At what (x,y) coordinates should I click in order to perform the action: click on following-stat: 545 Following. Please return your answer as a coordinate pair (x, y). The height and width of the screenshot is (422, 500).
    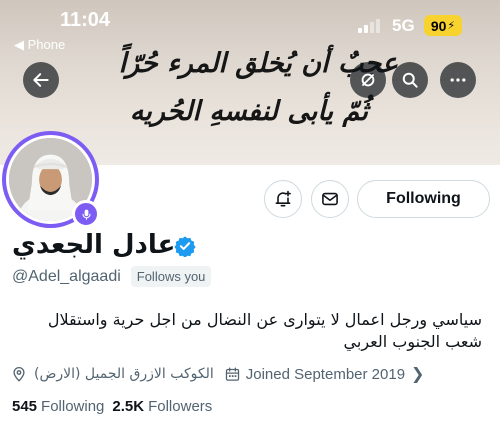
    Looking at the image, I should click on (58, 406).